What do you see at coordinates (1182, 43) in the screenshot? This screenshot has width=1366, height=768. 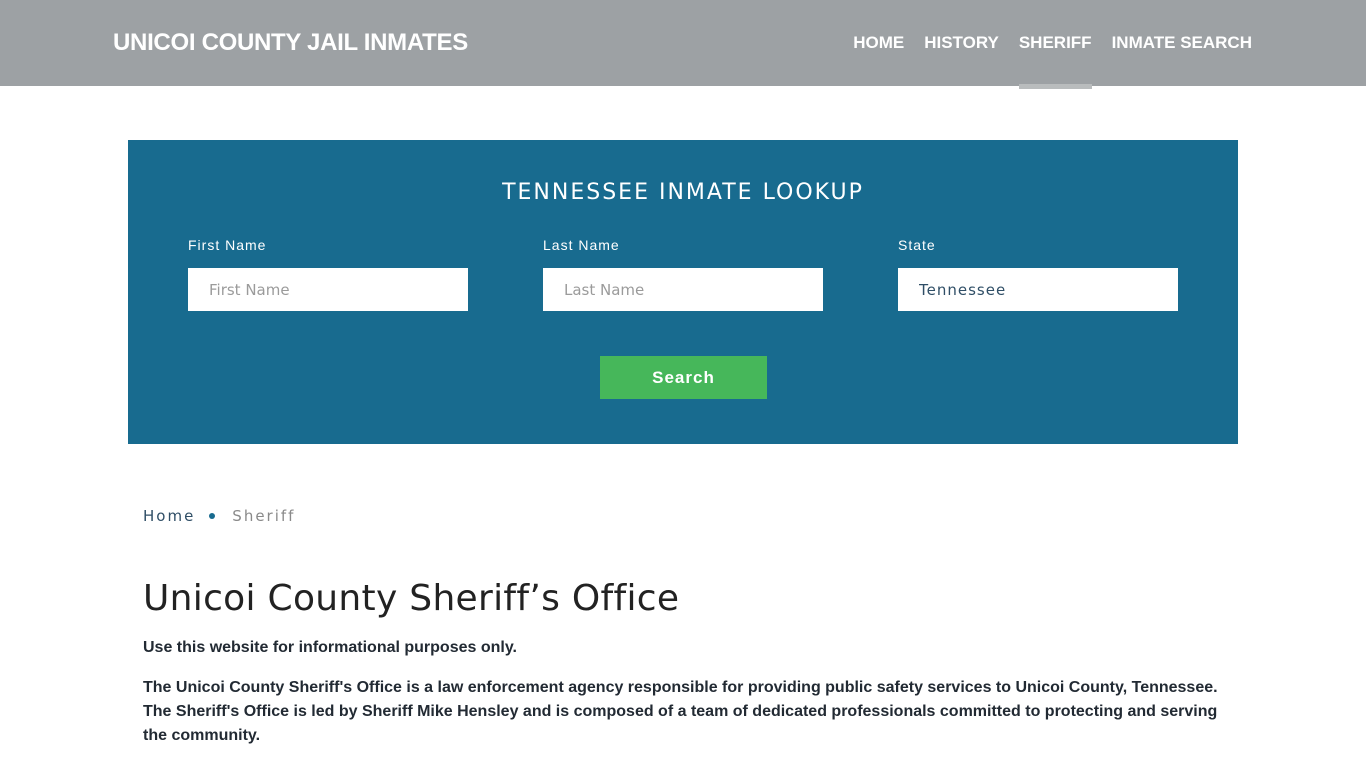 I see `nav-item-inmate-search: INMATE SEARCH` at bounding box center [1182, 43].